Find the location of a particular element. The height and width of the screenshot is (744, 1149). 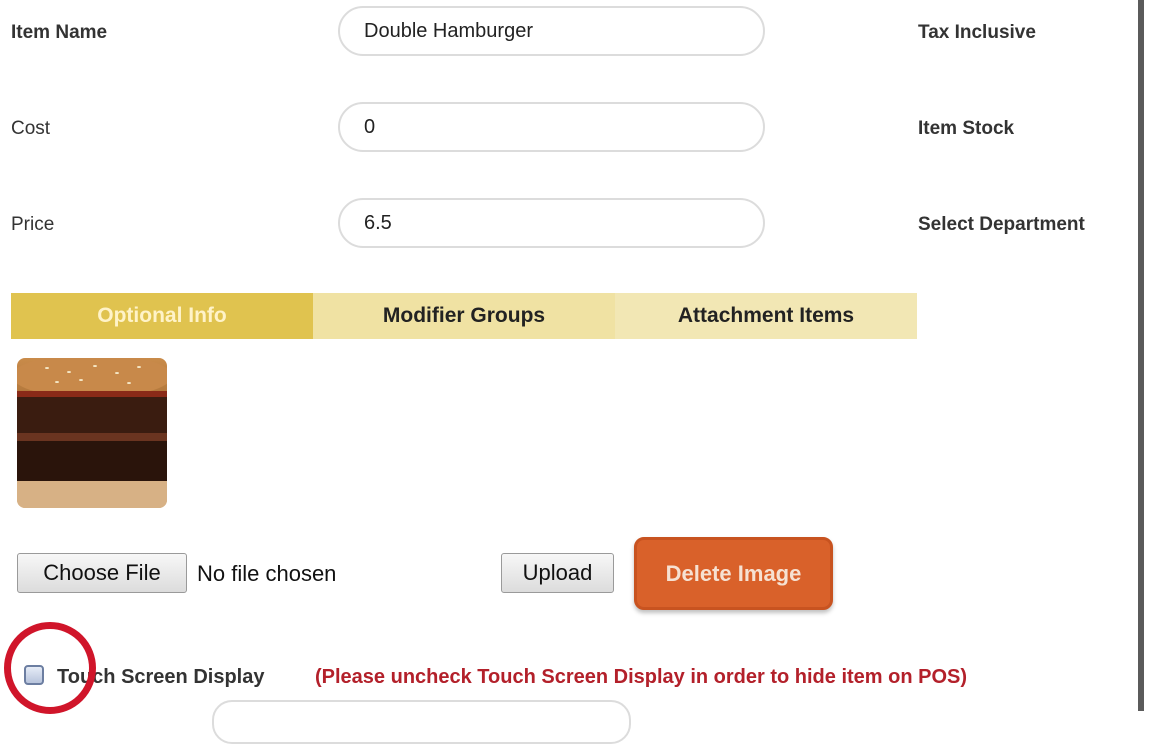

select-department-label: Select Department is located at coordinates (1001, 224).